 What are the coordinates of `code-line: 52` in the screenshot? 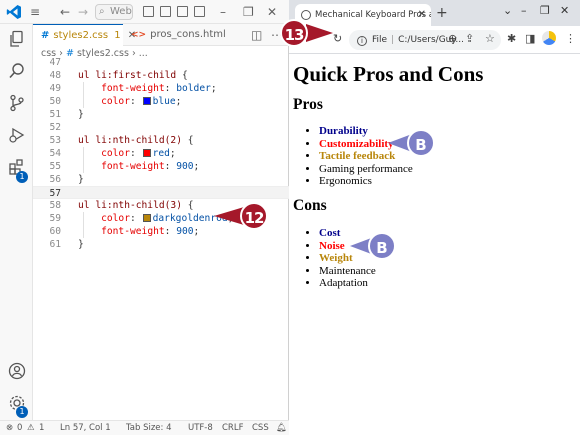 It's located at (161, 127).